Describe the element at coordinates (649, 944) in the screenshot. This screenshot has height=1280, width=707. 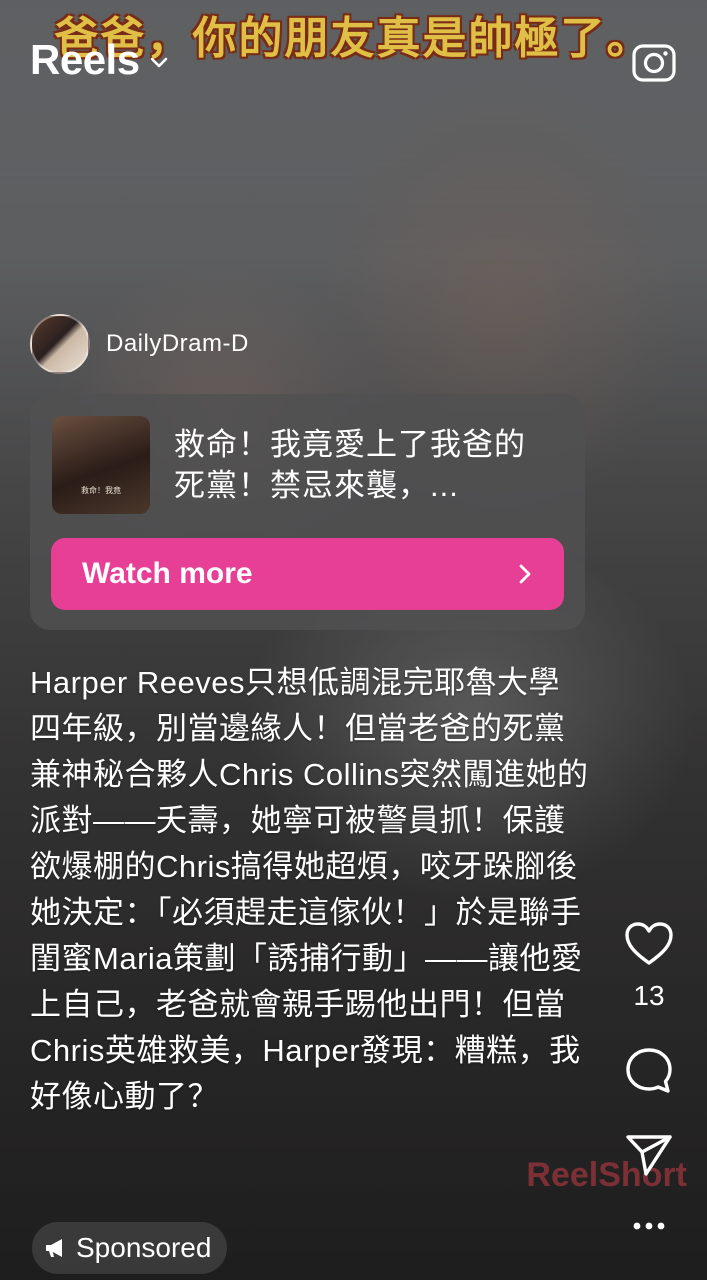
I see `heart-icon` at that location.